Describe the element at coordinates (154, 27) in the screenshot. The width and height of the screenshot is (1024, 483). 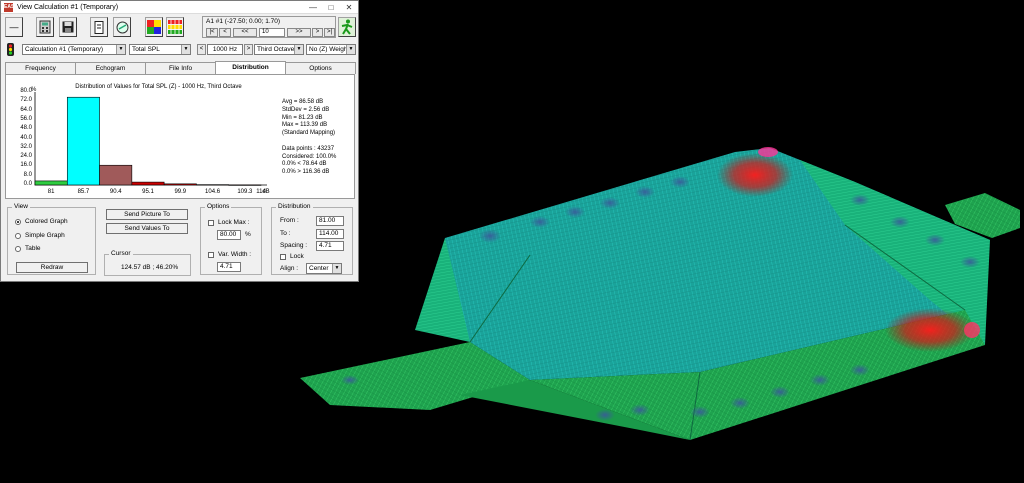
I see `color-map-button` at that location.